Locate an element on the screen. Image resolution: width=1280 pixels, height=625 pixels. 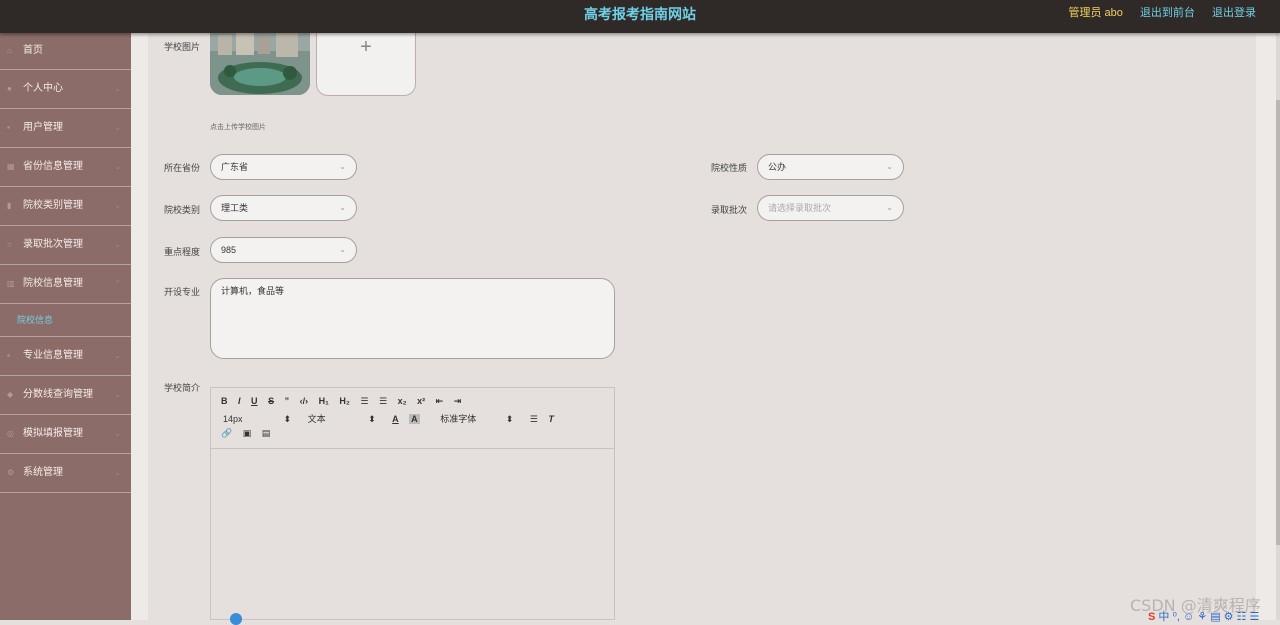
majors-textarea: 计算机，食品等 is located at coordinates (412, 318).